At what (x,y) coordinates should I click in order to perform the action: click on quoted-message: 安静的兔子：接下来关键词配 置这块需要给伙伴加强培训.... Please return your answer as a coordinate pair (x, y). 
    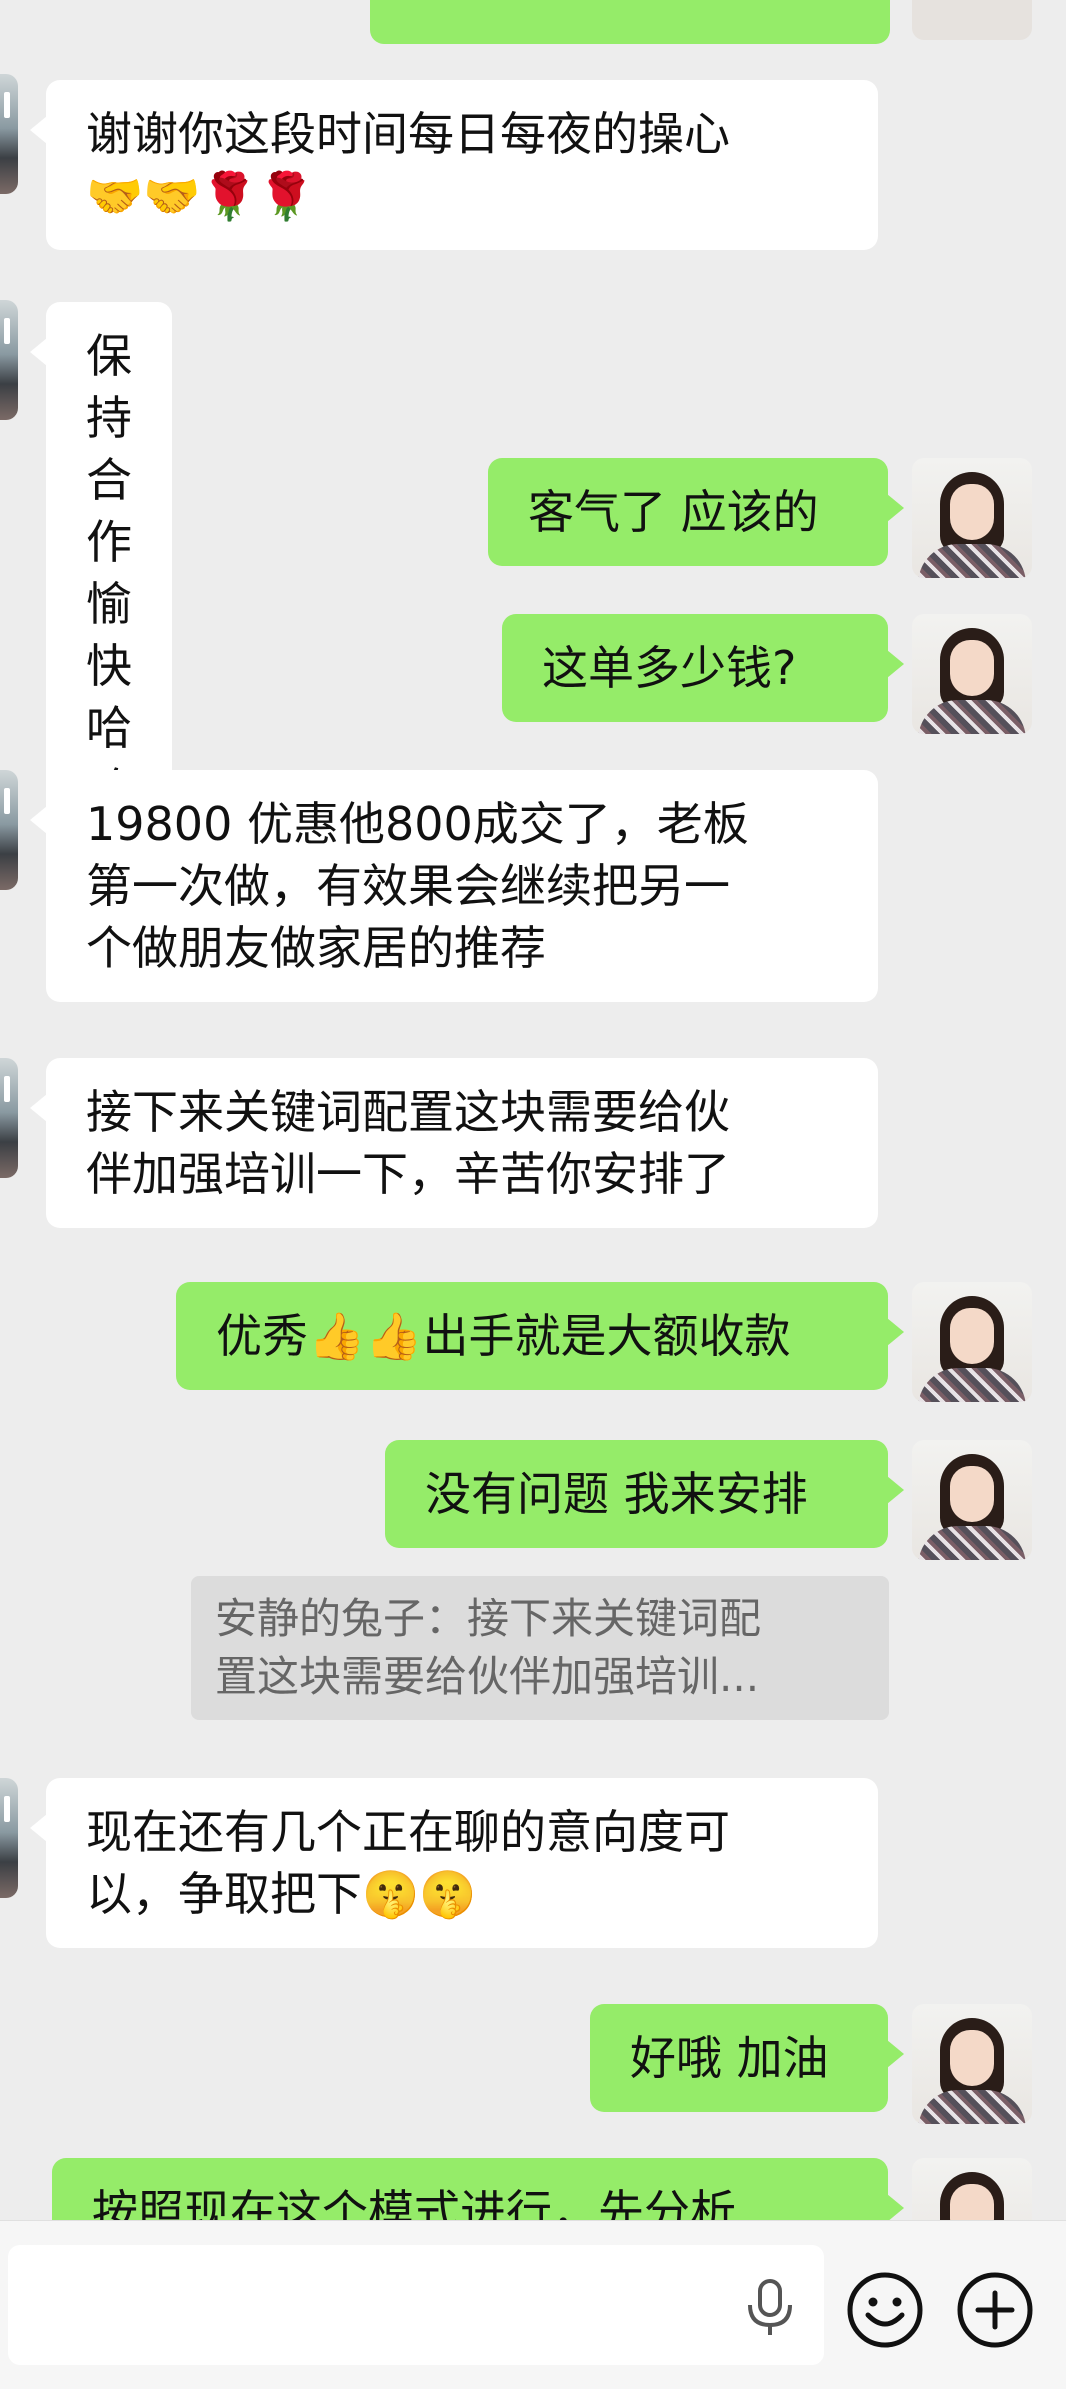
    Looking at the image, I should click on (540, 1648).